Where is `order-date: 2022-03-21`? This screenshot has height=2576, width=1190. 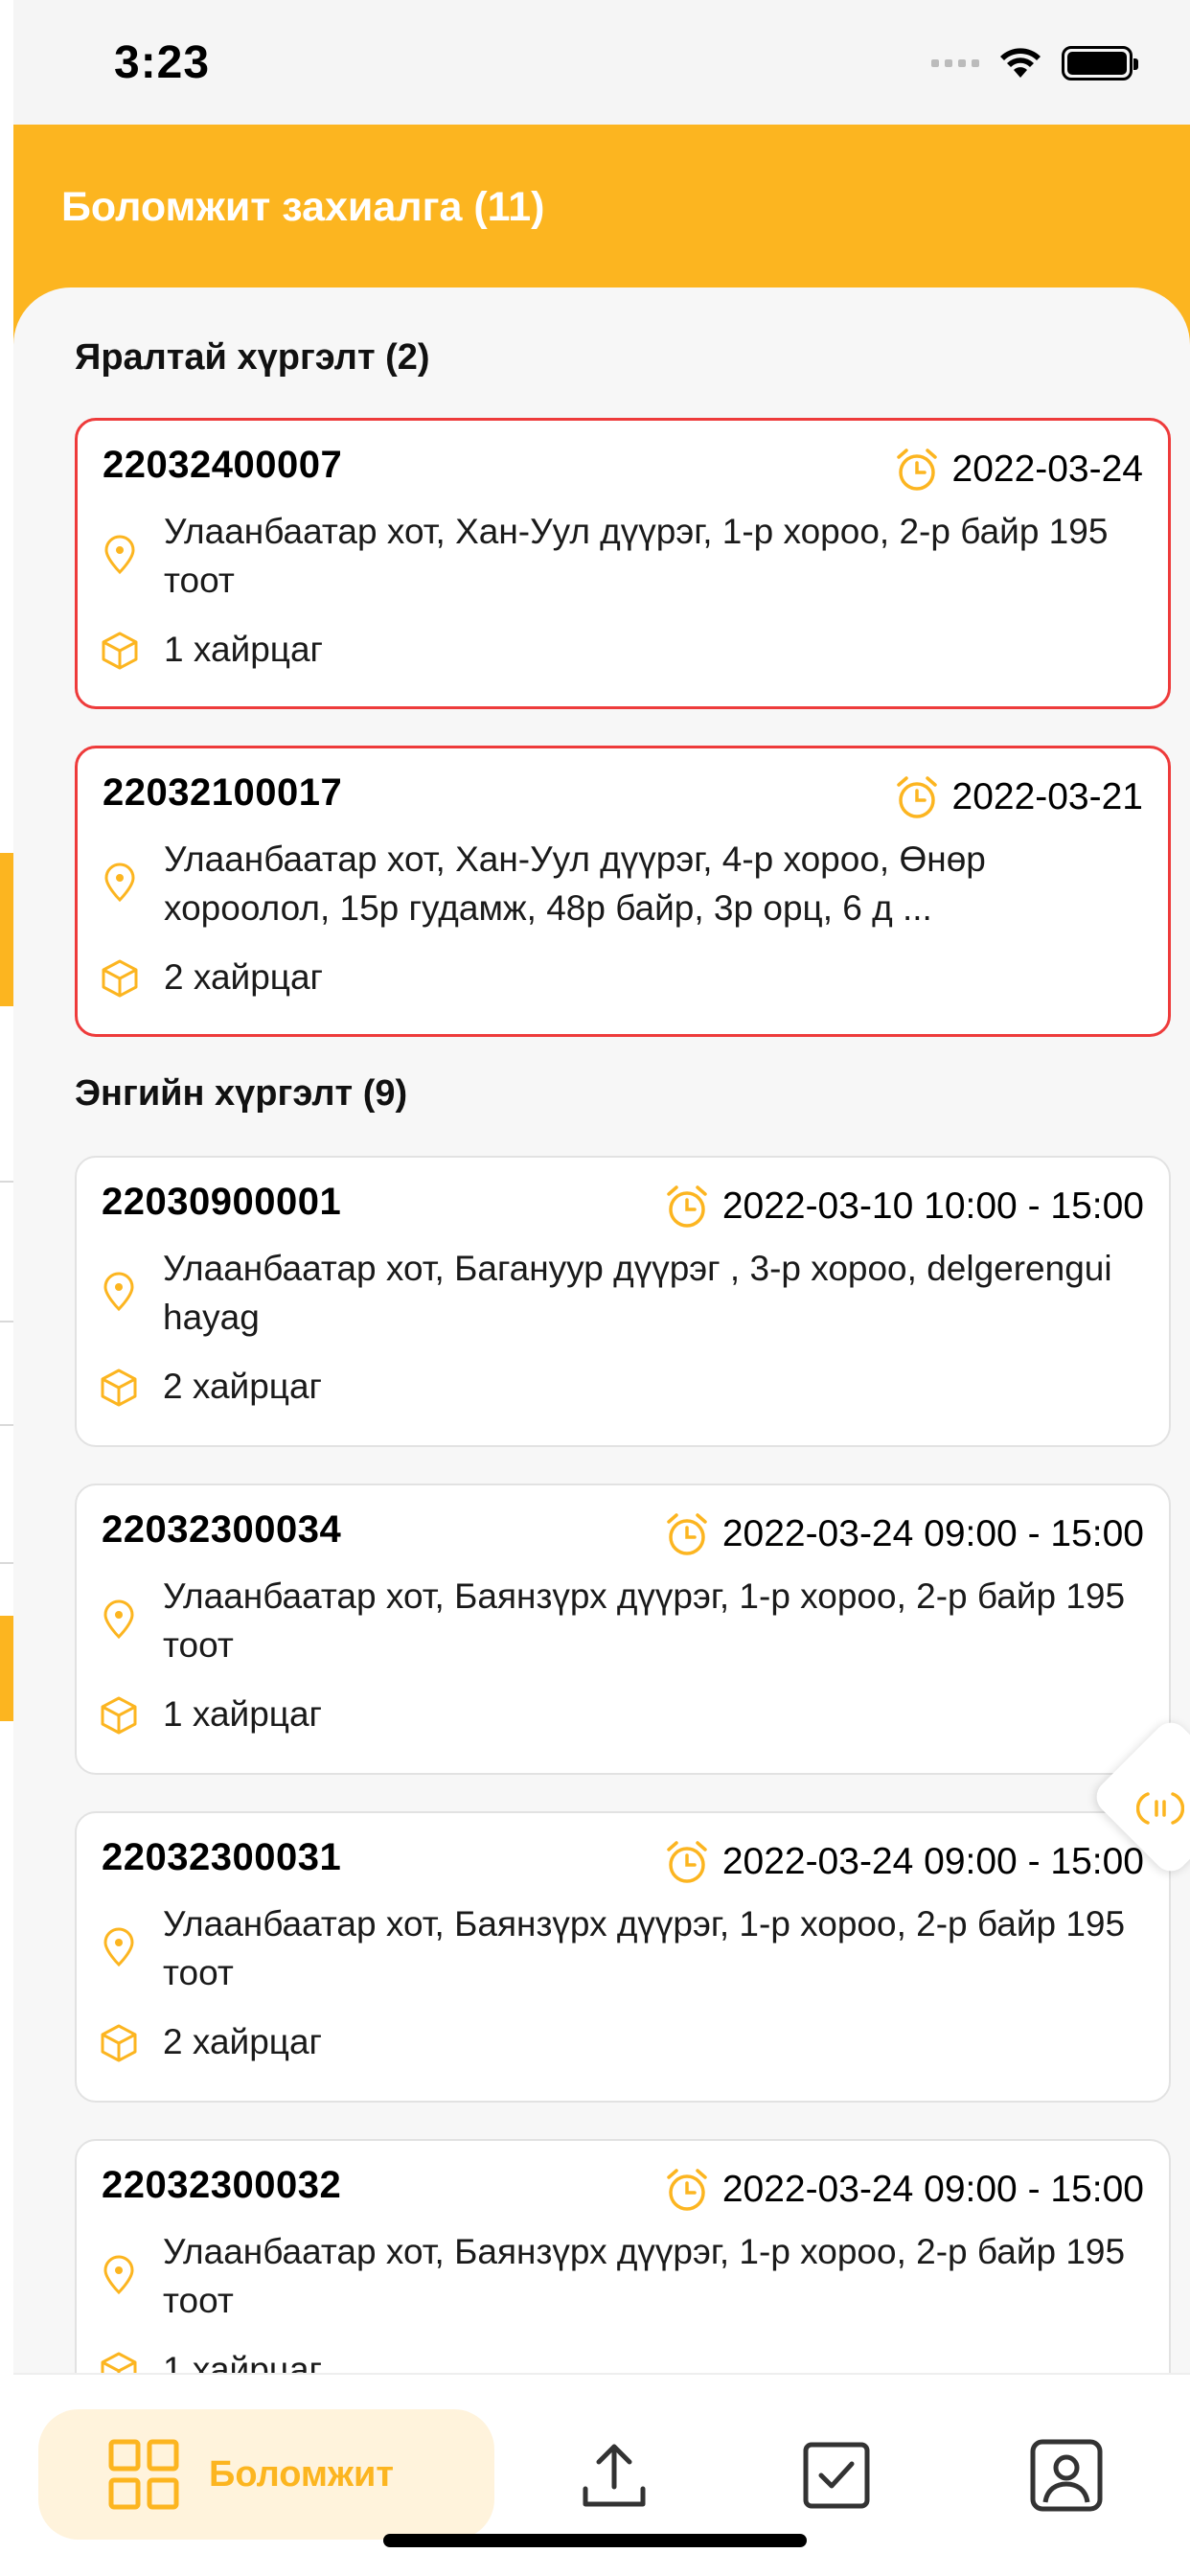 order-date: 2022-03-21 is located at coordinates (1018, 797).